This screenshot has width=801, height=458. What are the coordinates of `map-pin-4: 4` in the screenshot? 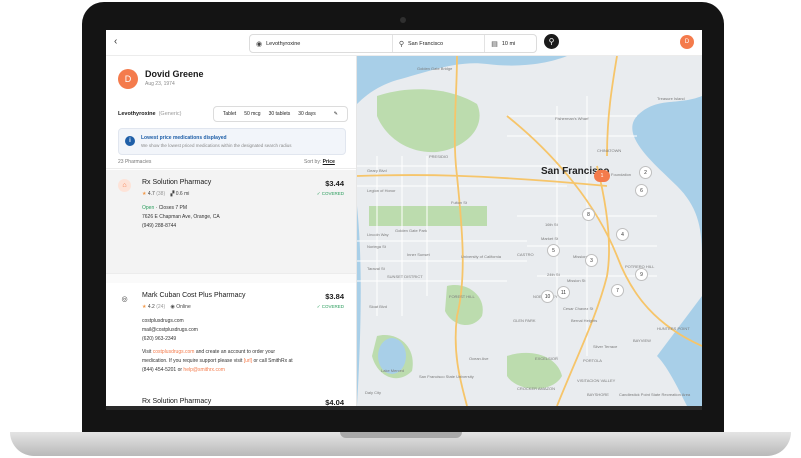 It's located at (622, 234).